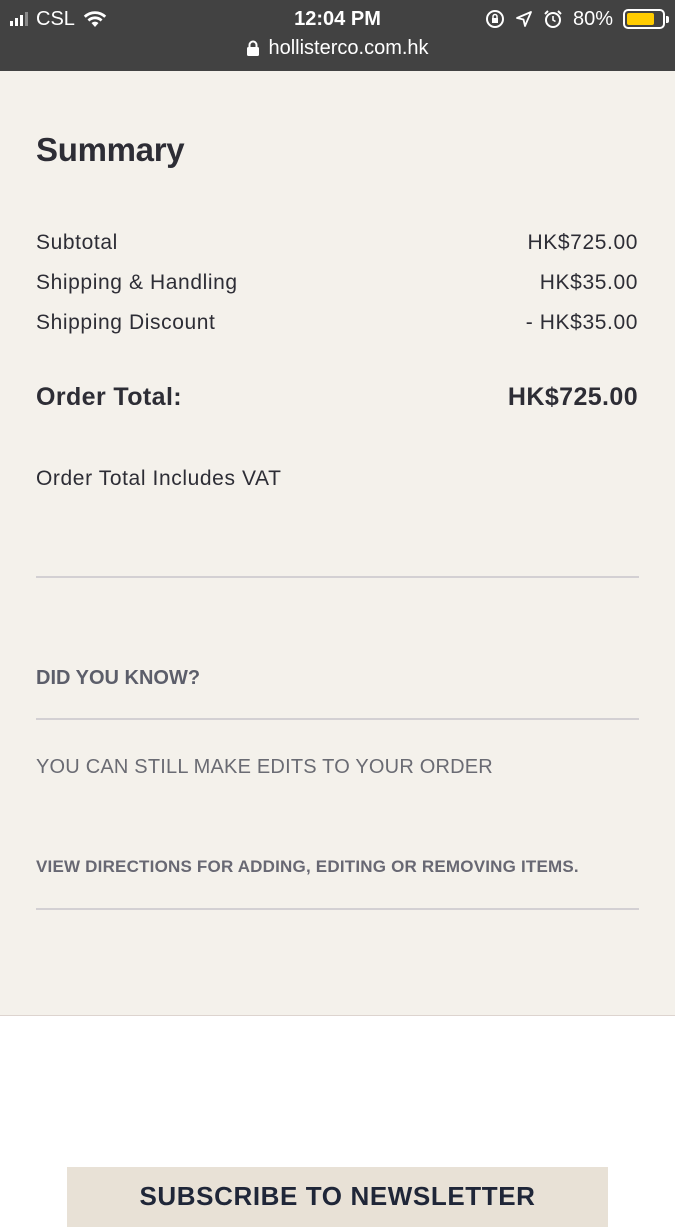 The width and height of the screenshot is (675, 1227). I want to click on subscribe-newsletter-button: SUBSCRIBE TO NEWSLETTER, so click(337, 1197).